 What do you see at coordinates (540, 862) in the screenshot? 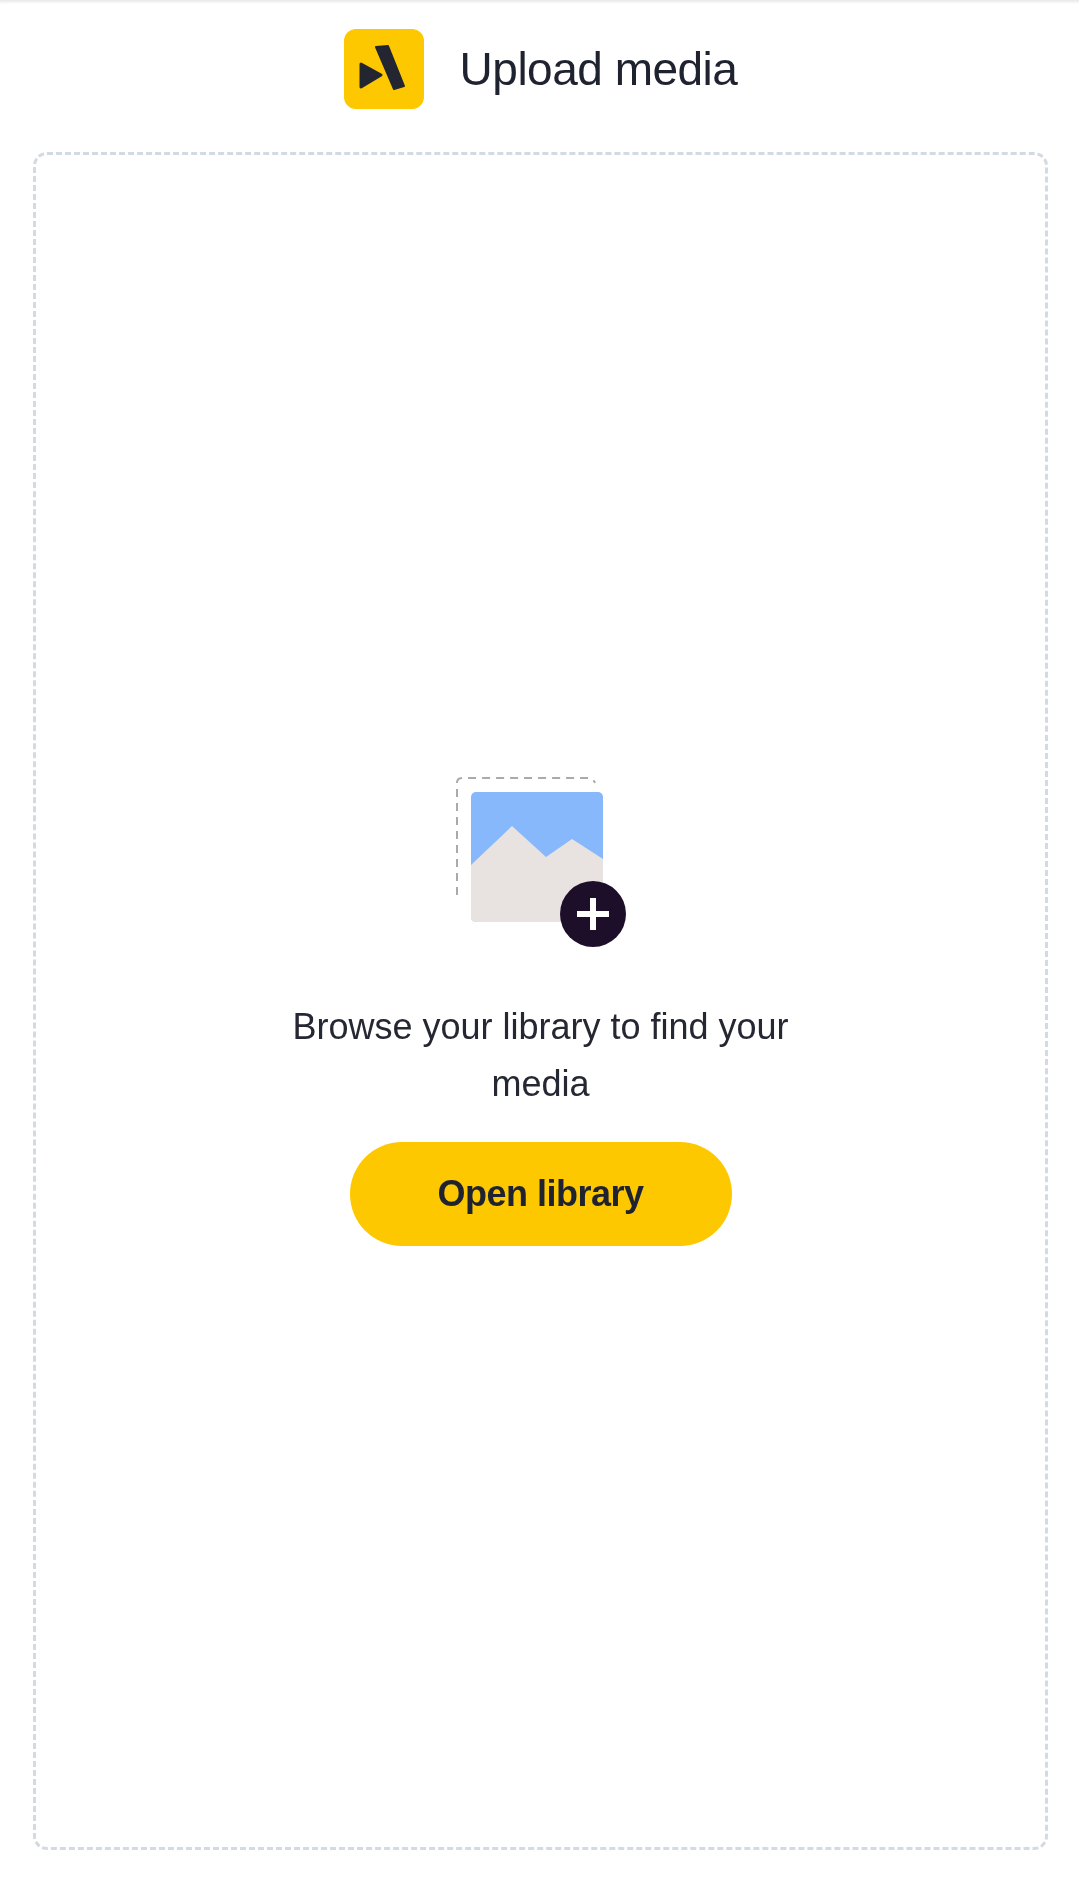
I see `add-image-icon` at bounding box center [540, 862].